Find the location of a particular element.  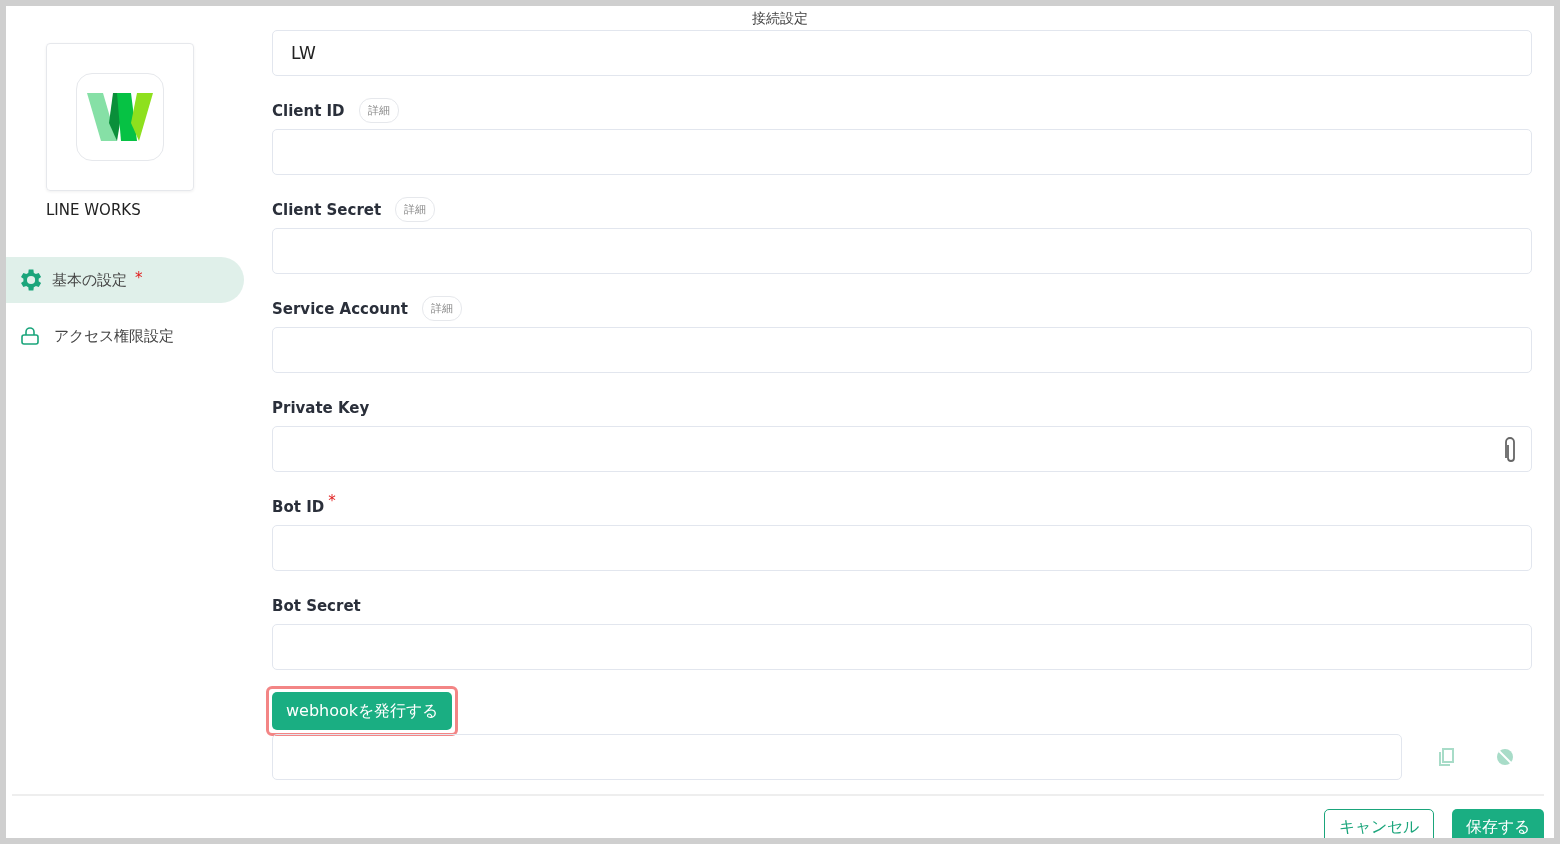

nav-item: 基本の設定 * is located at coordinates (125, 280).